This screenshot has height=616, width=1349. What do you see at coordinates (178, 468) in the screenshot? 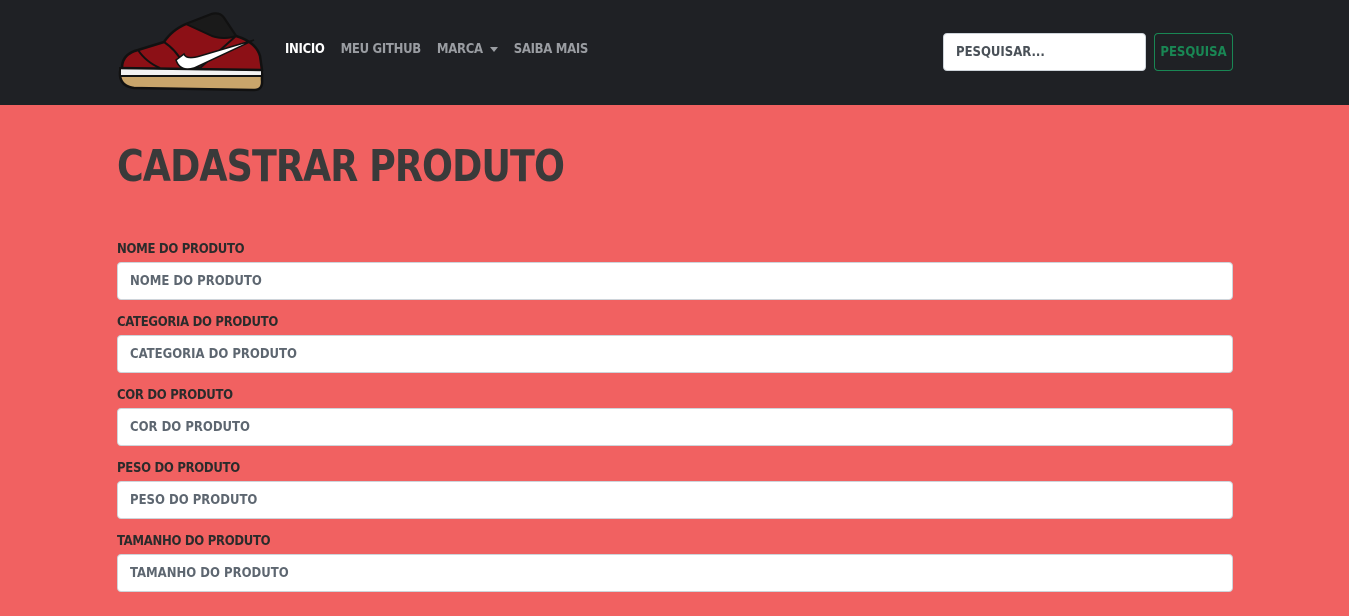
I see `field-label-peso: Peso do produto` at bounding box center [178, 468].